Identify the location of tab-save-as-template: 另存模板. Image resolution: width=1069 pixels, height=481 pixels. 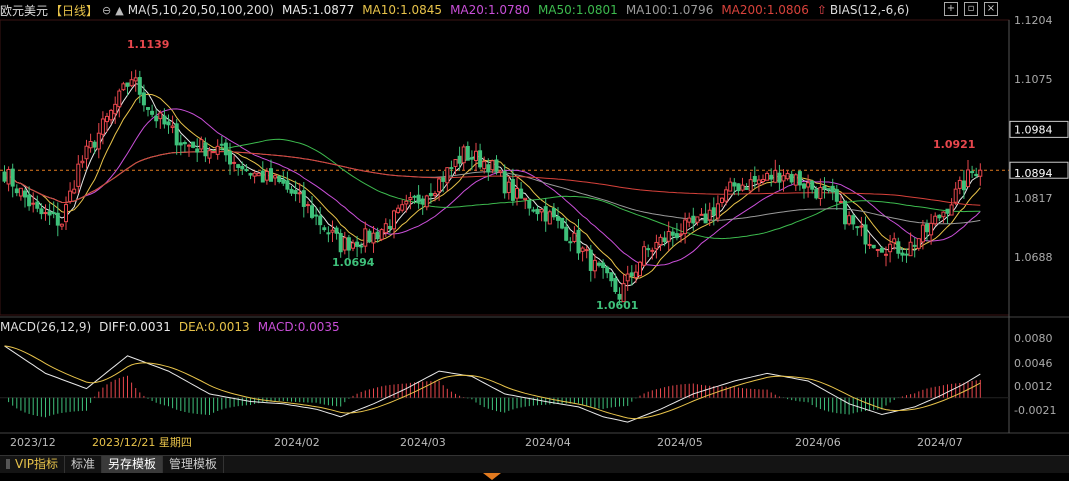
(133, 464).